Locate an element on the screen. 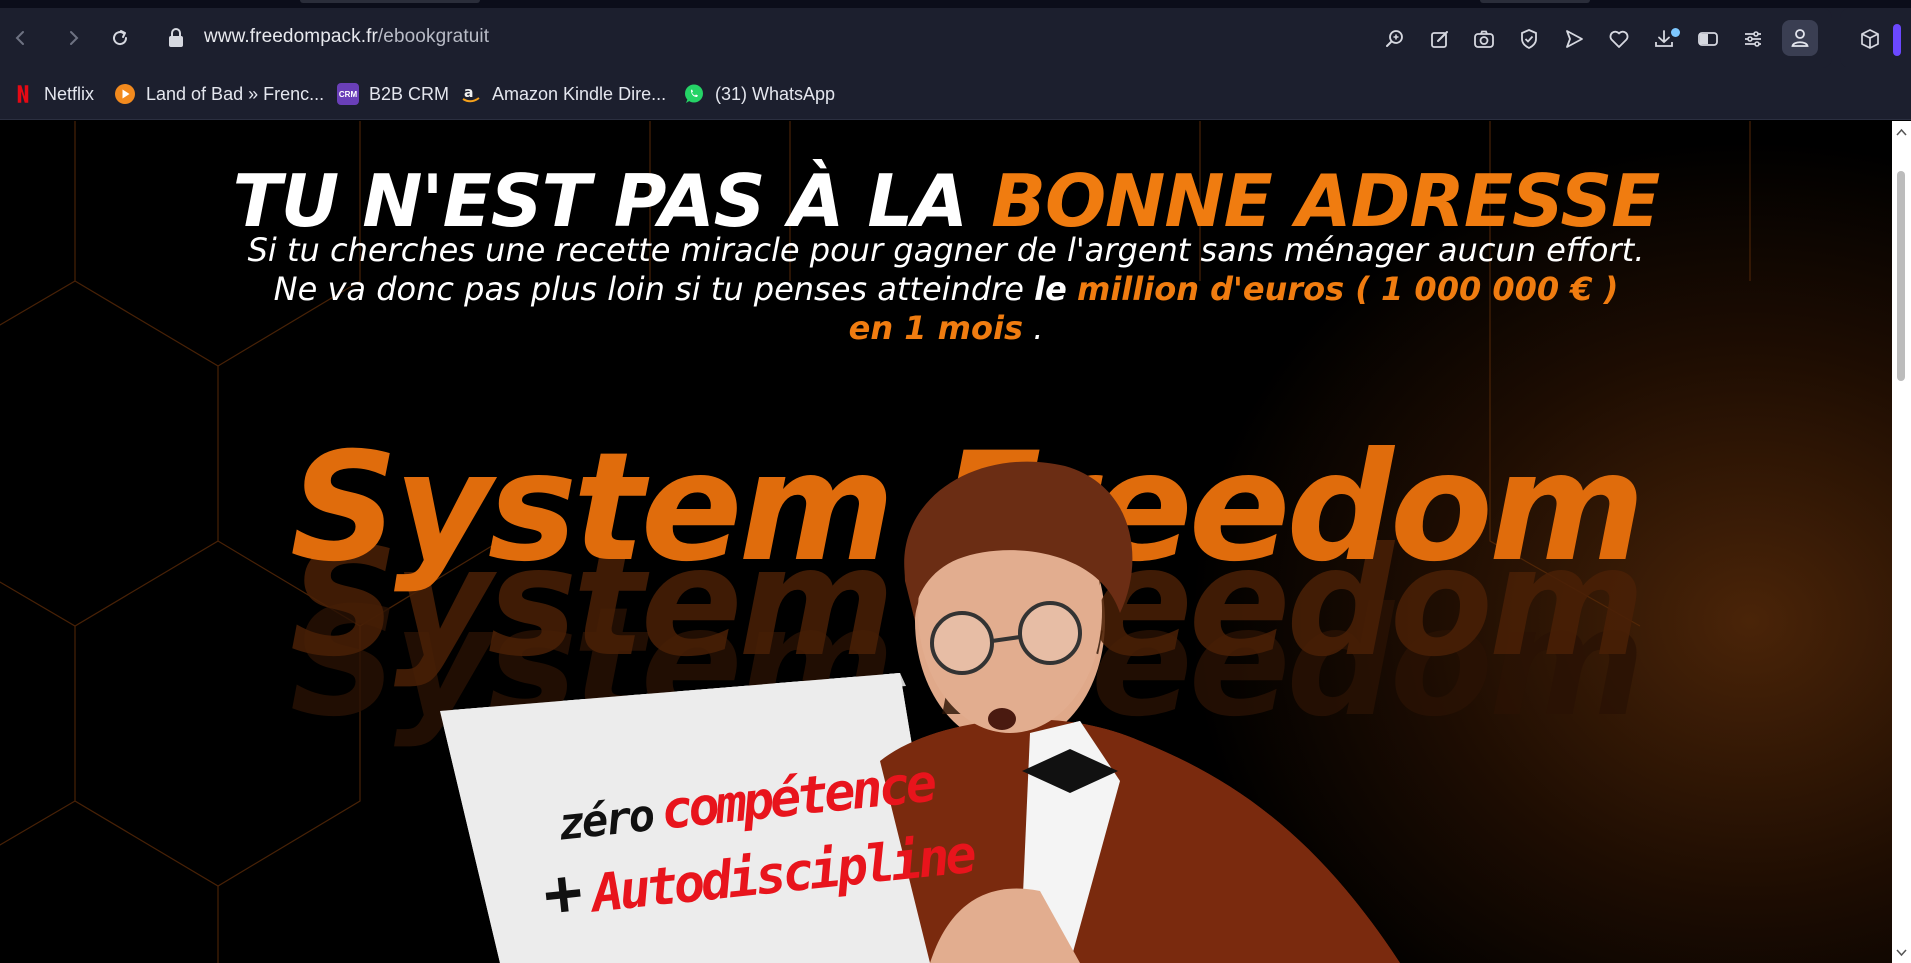 The width and height of the screenshot is (1911, 963). browser-toolbar: www.freedompack.fr/ebookgratuit is located at coordinates (955, 38).